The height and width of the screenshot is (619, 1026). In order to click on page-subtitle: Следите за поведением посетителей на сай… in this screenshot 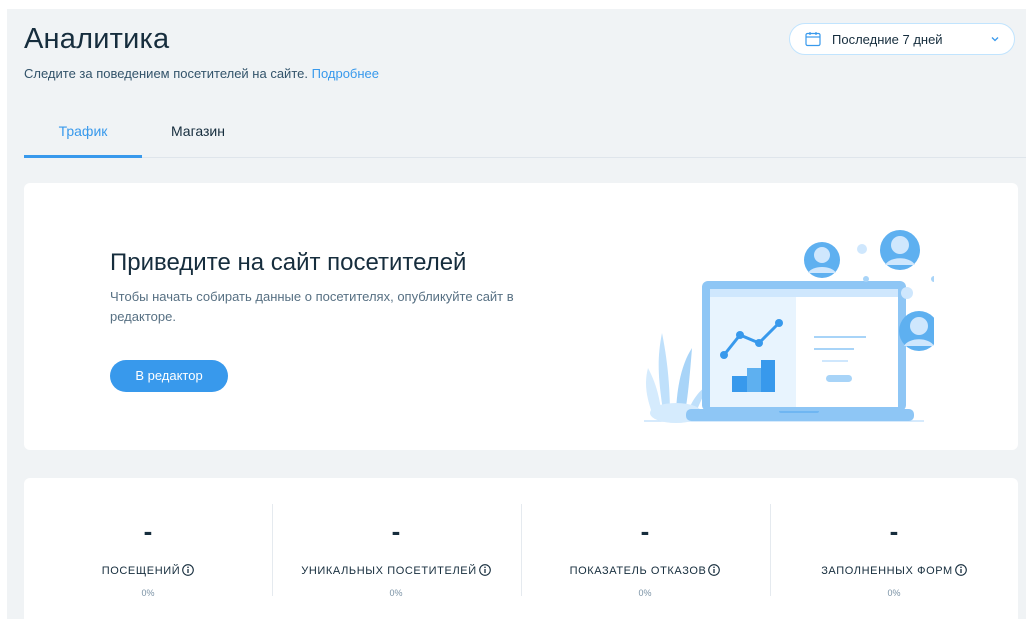, I will do `click(201, 73)`.